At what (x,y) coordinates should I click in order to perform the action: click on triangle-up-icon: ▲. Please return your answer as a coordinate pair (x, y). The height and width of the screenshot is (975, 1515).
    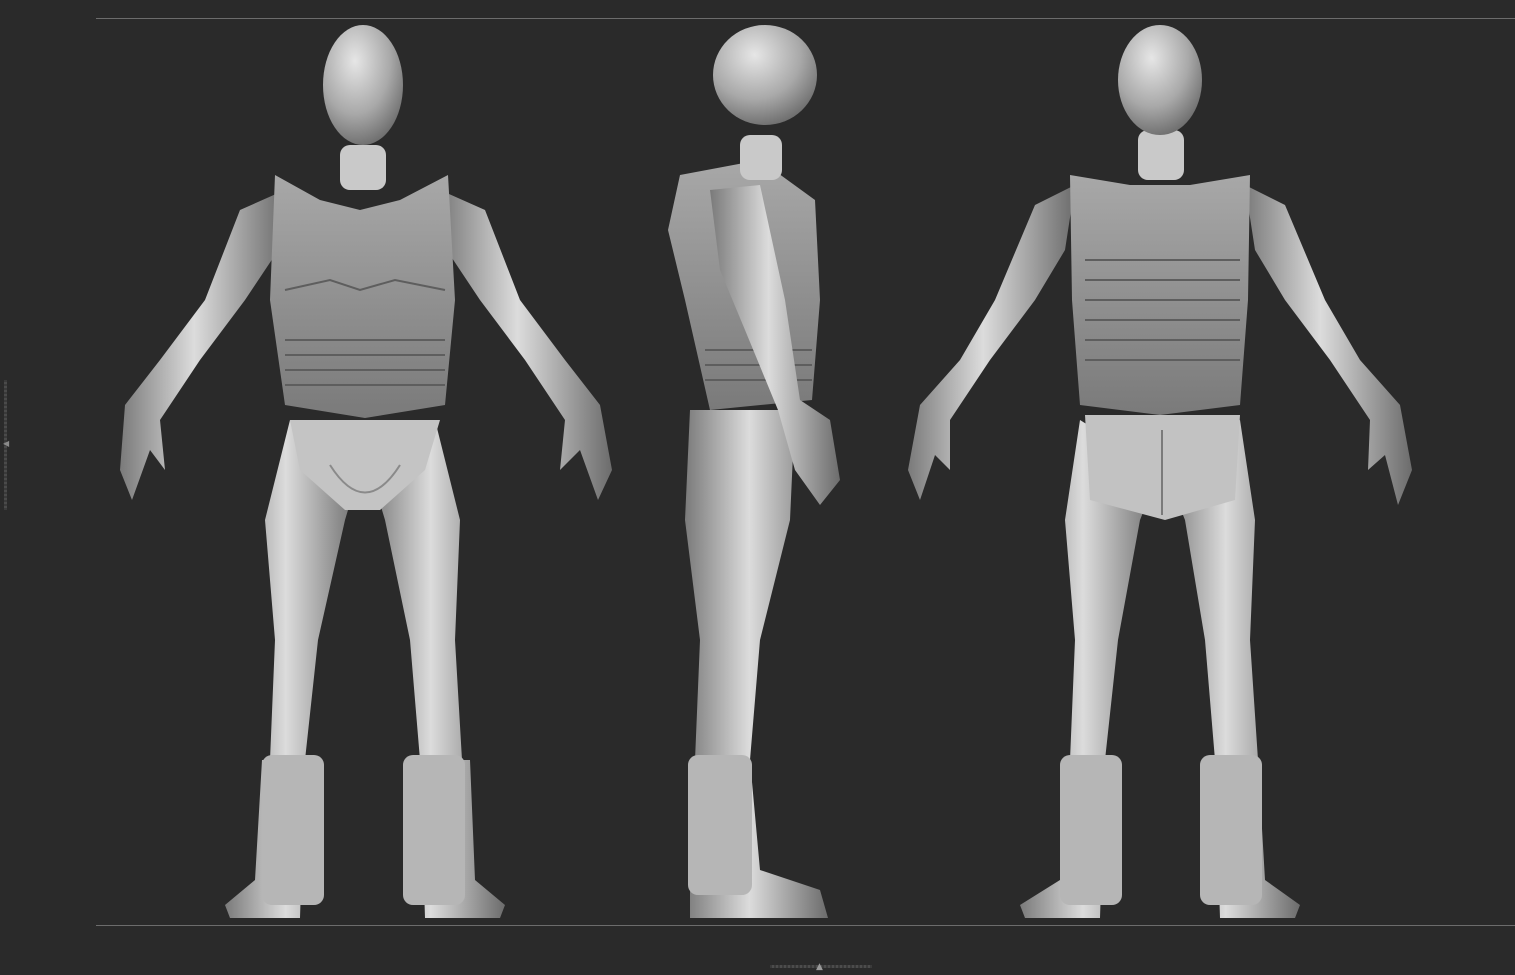
    Looking at the image, I should click on (819, 967).